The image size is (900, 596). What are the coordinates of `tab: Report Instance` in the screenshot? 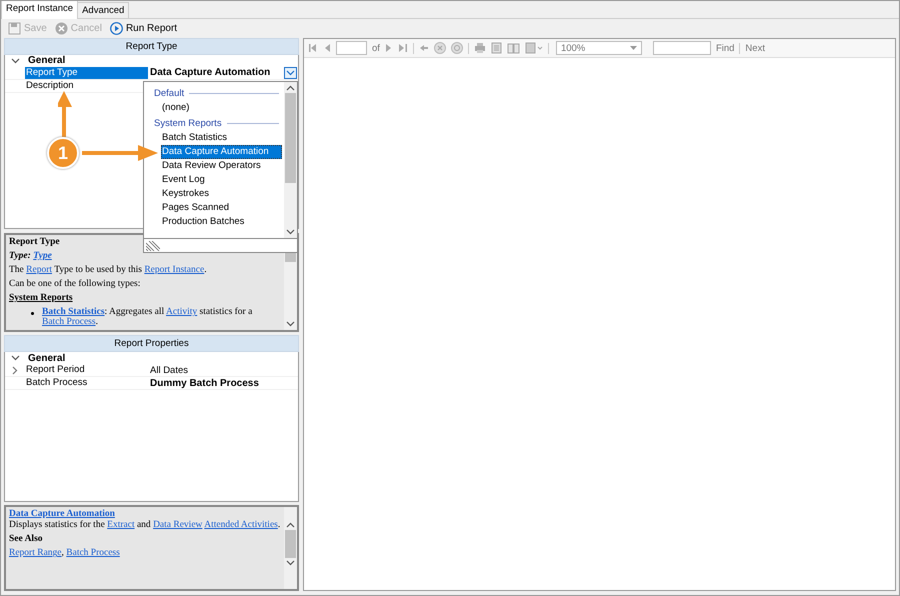 It's located at (39, 10).